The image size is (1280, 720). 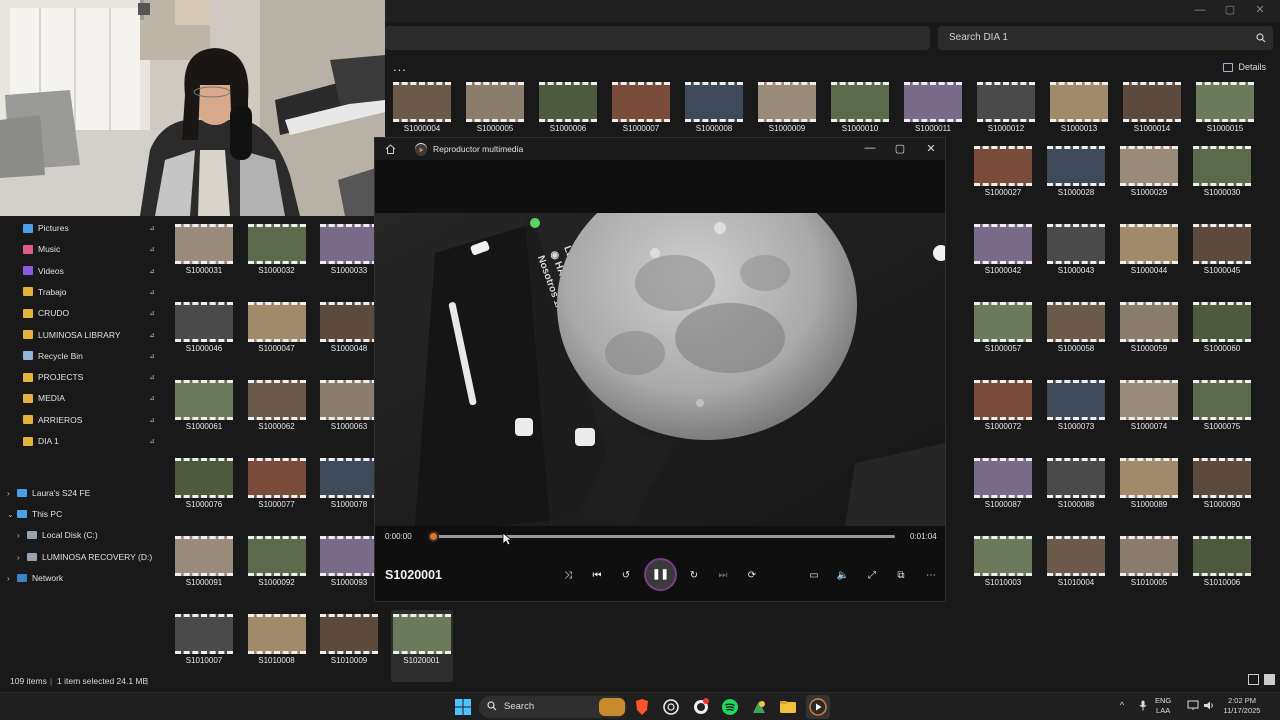 I want to click on volume-button: 🔈, so click(x=843, y=575).